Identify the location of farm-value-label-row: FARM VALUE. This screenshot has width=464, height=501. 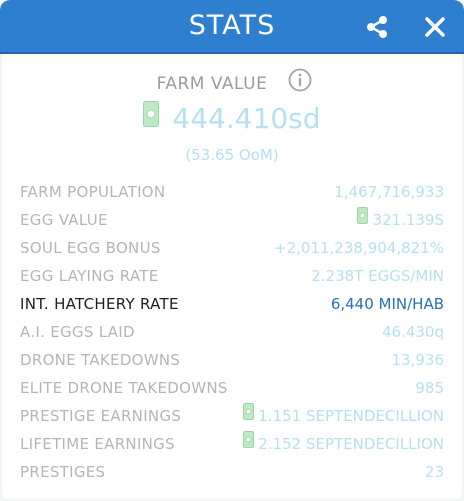
(232, 84).